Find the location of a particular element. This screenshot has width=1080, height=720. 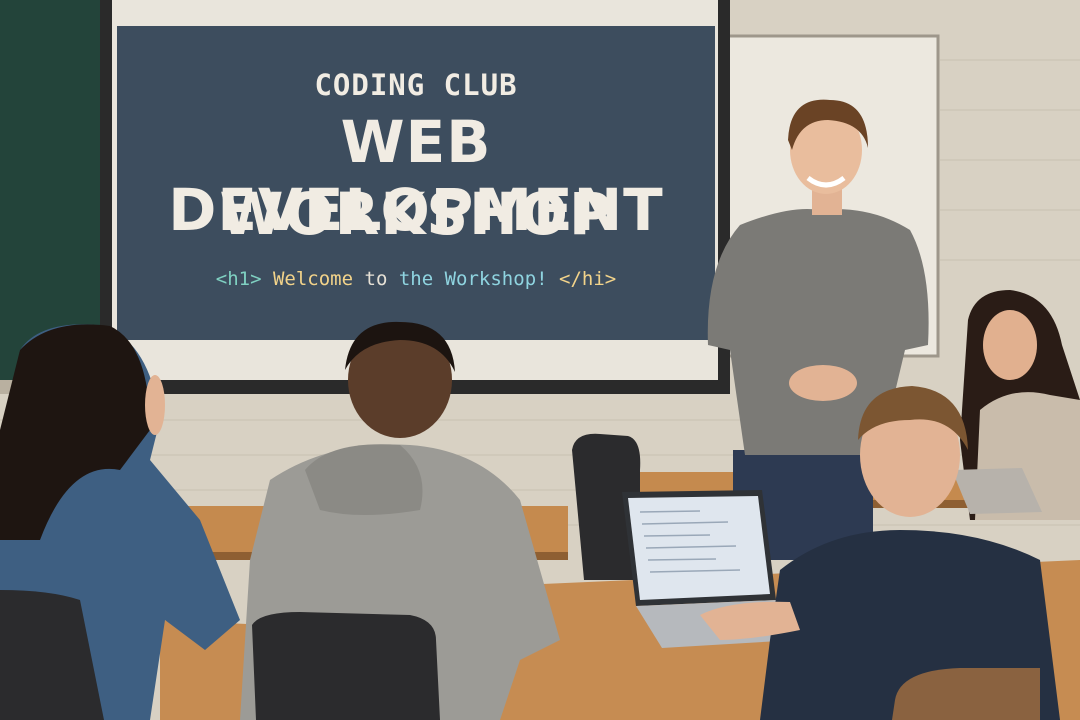

code-to: to is located at coordinates (376, 279).